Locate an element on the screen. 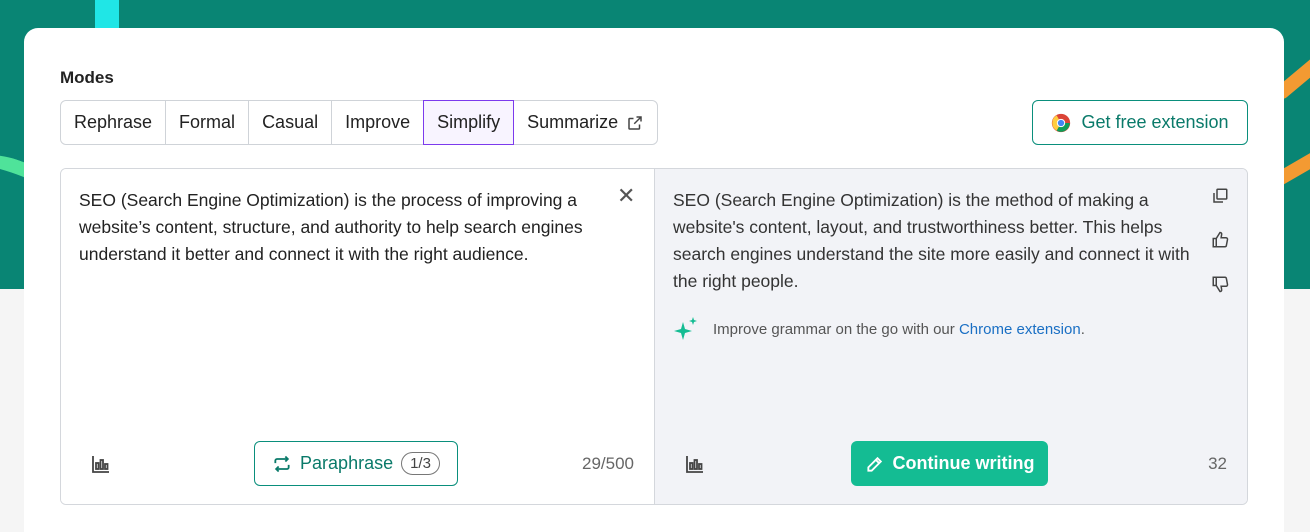 Image resolution: width=1310 pixels, height=532 pixels. mode-summarize: Summarize is located at coordinates (586, 122).